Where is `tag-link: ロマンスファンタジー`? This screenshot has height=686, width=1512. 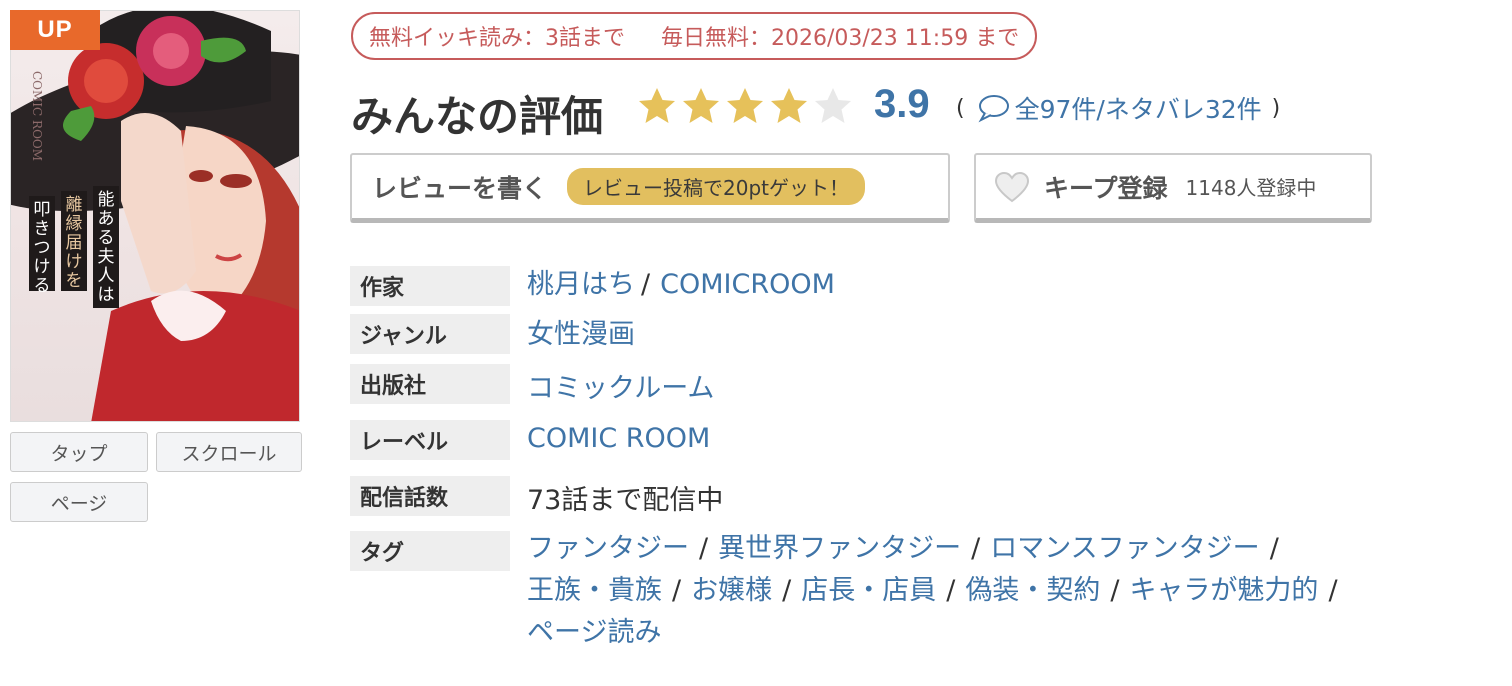
tag-link: ロマンスファンタジー is located at coordinates (1124, 548).